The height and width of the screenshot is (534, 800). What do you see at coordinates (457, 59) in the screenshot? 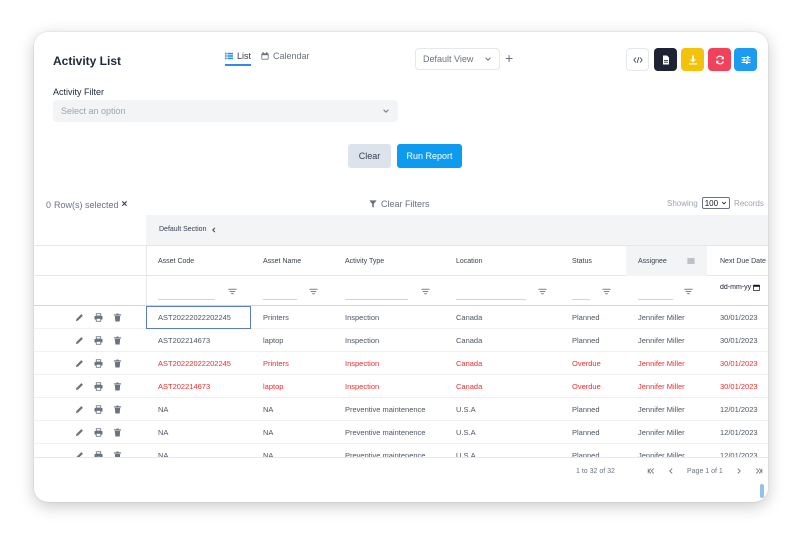
I see `view-select: Default View` at bounding box center [457, 59].